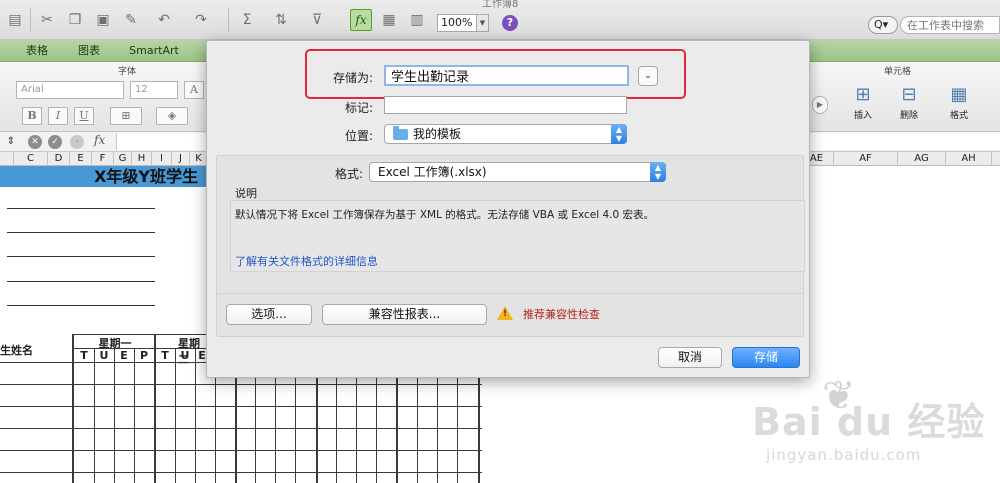 The image size is (1000, 483). Describe the element at coordinates (317, 20) in the screenshot. I see `filter-icon: ⊽` at that location.